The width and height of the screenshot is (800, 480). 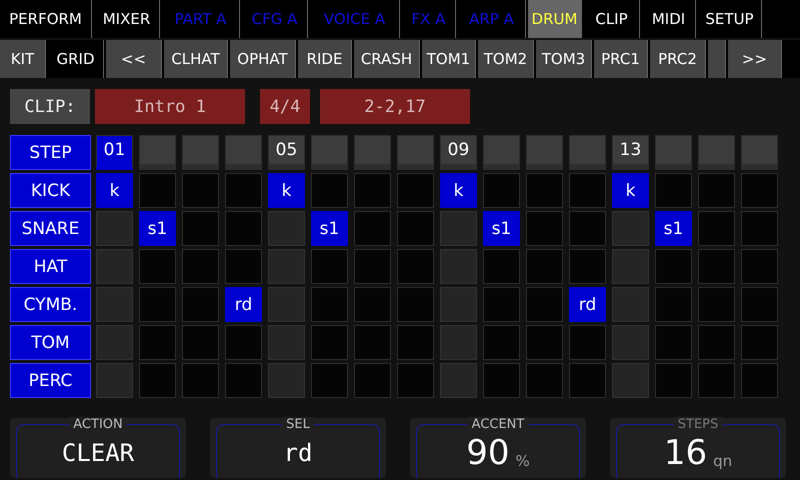 I want to click on tab: DRUM, so click(x=555, y=19).